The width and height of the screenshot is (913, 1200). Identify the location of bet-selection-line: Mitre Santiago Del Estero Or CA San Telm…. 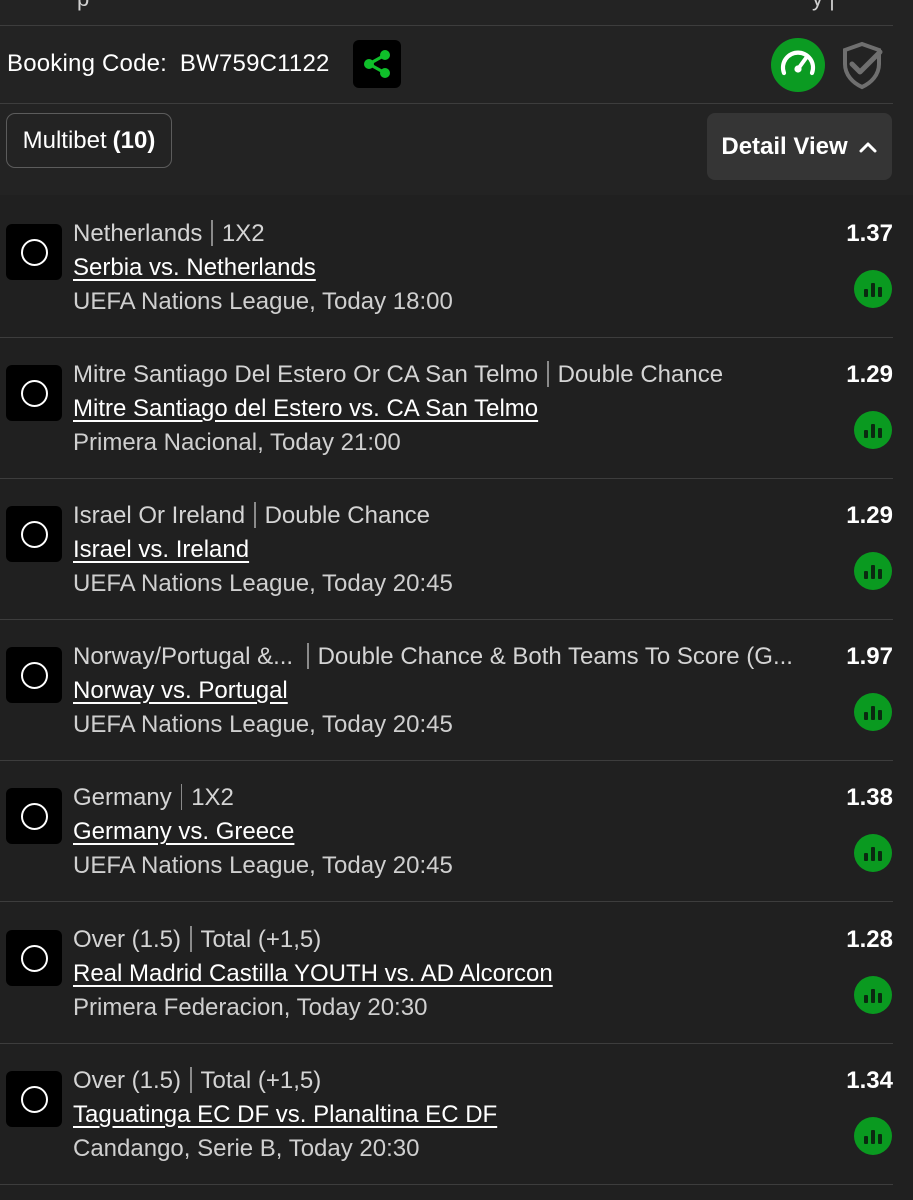
(398, 375).